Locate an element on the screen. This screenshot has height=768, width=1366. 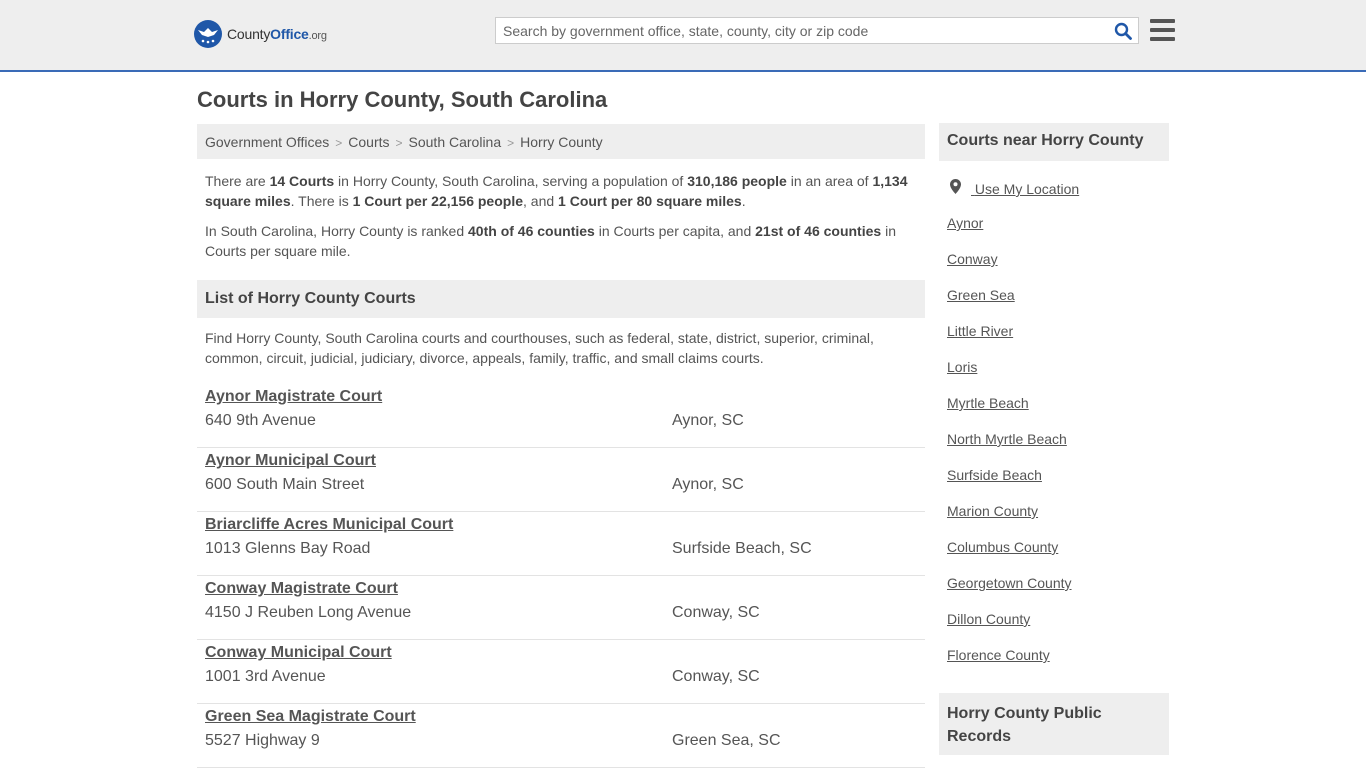
breadcrumb-government-offices: Government Offices is located at coordinates (267, 142).